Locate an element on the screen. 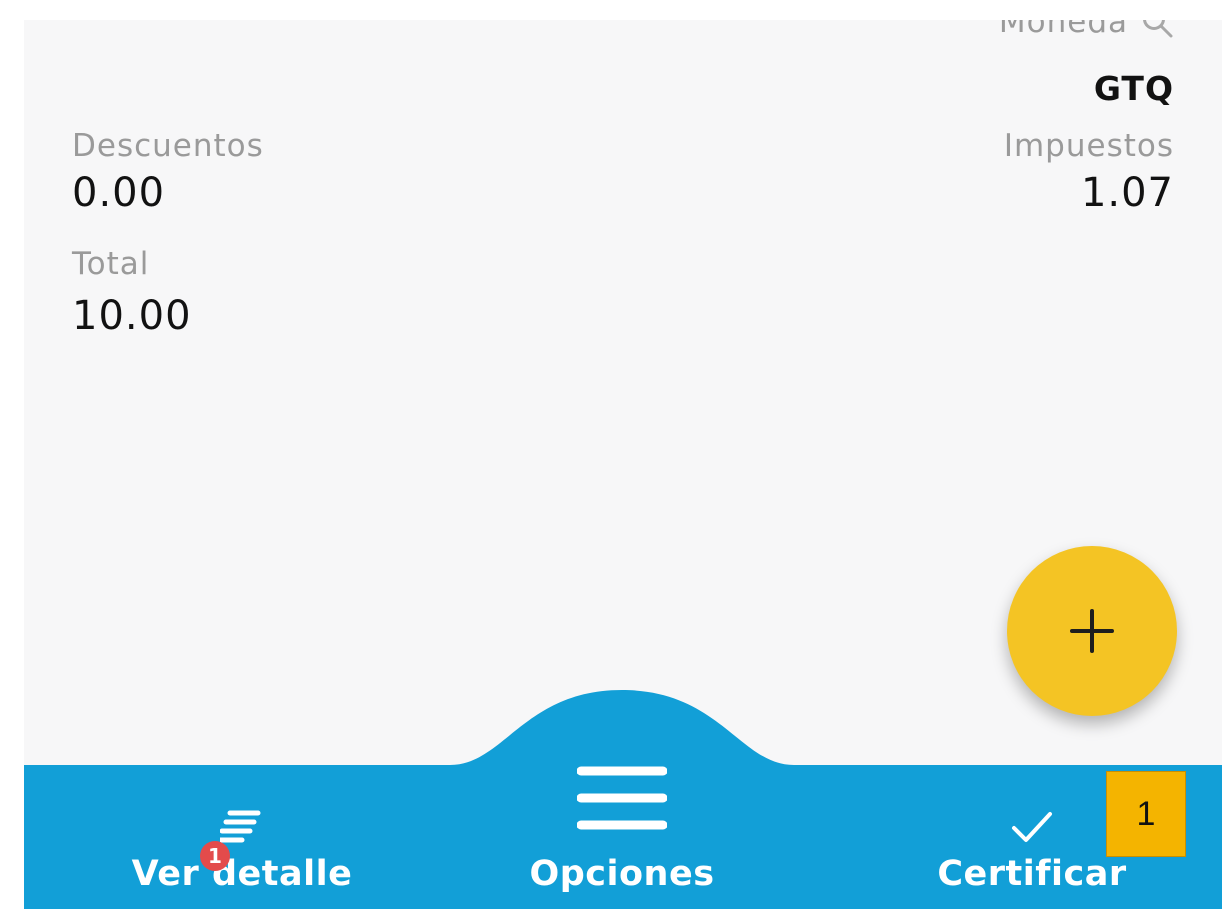 This screenshot has width=1222, height=909. impuestos-label: Impuestos is located at coordinates (1088, 146).